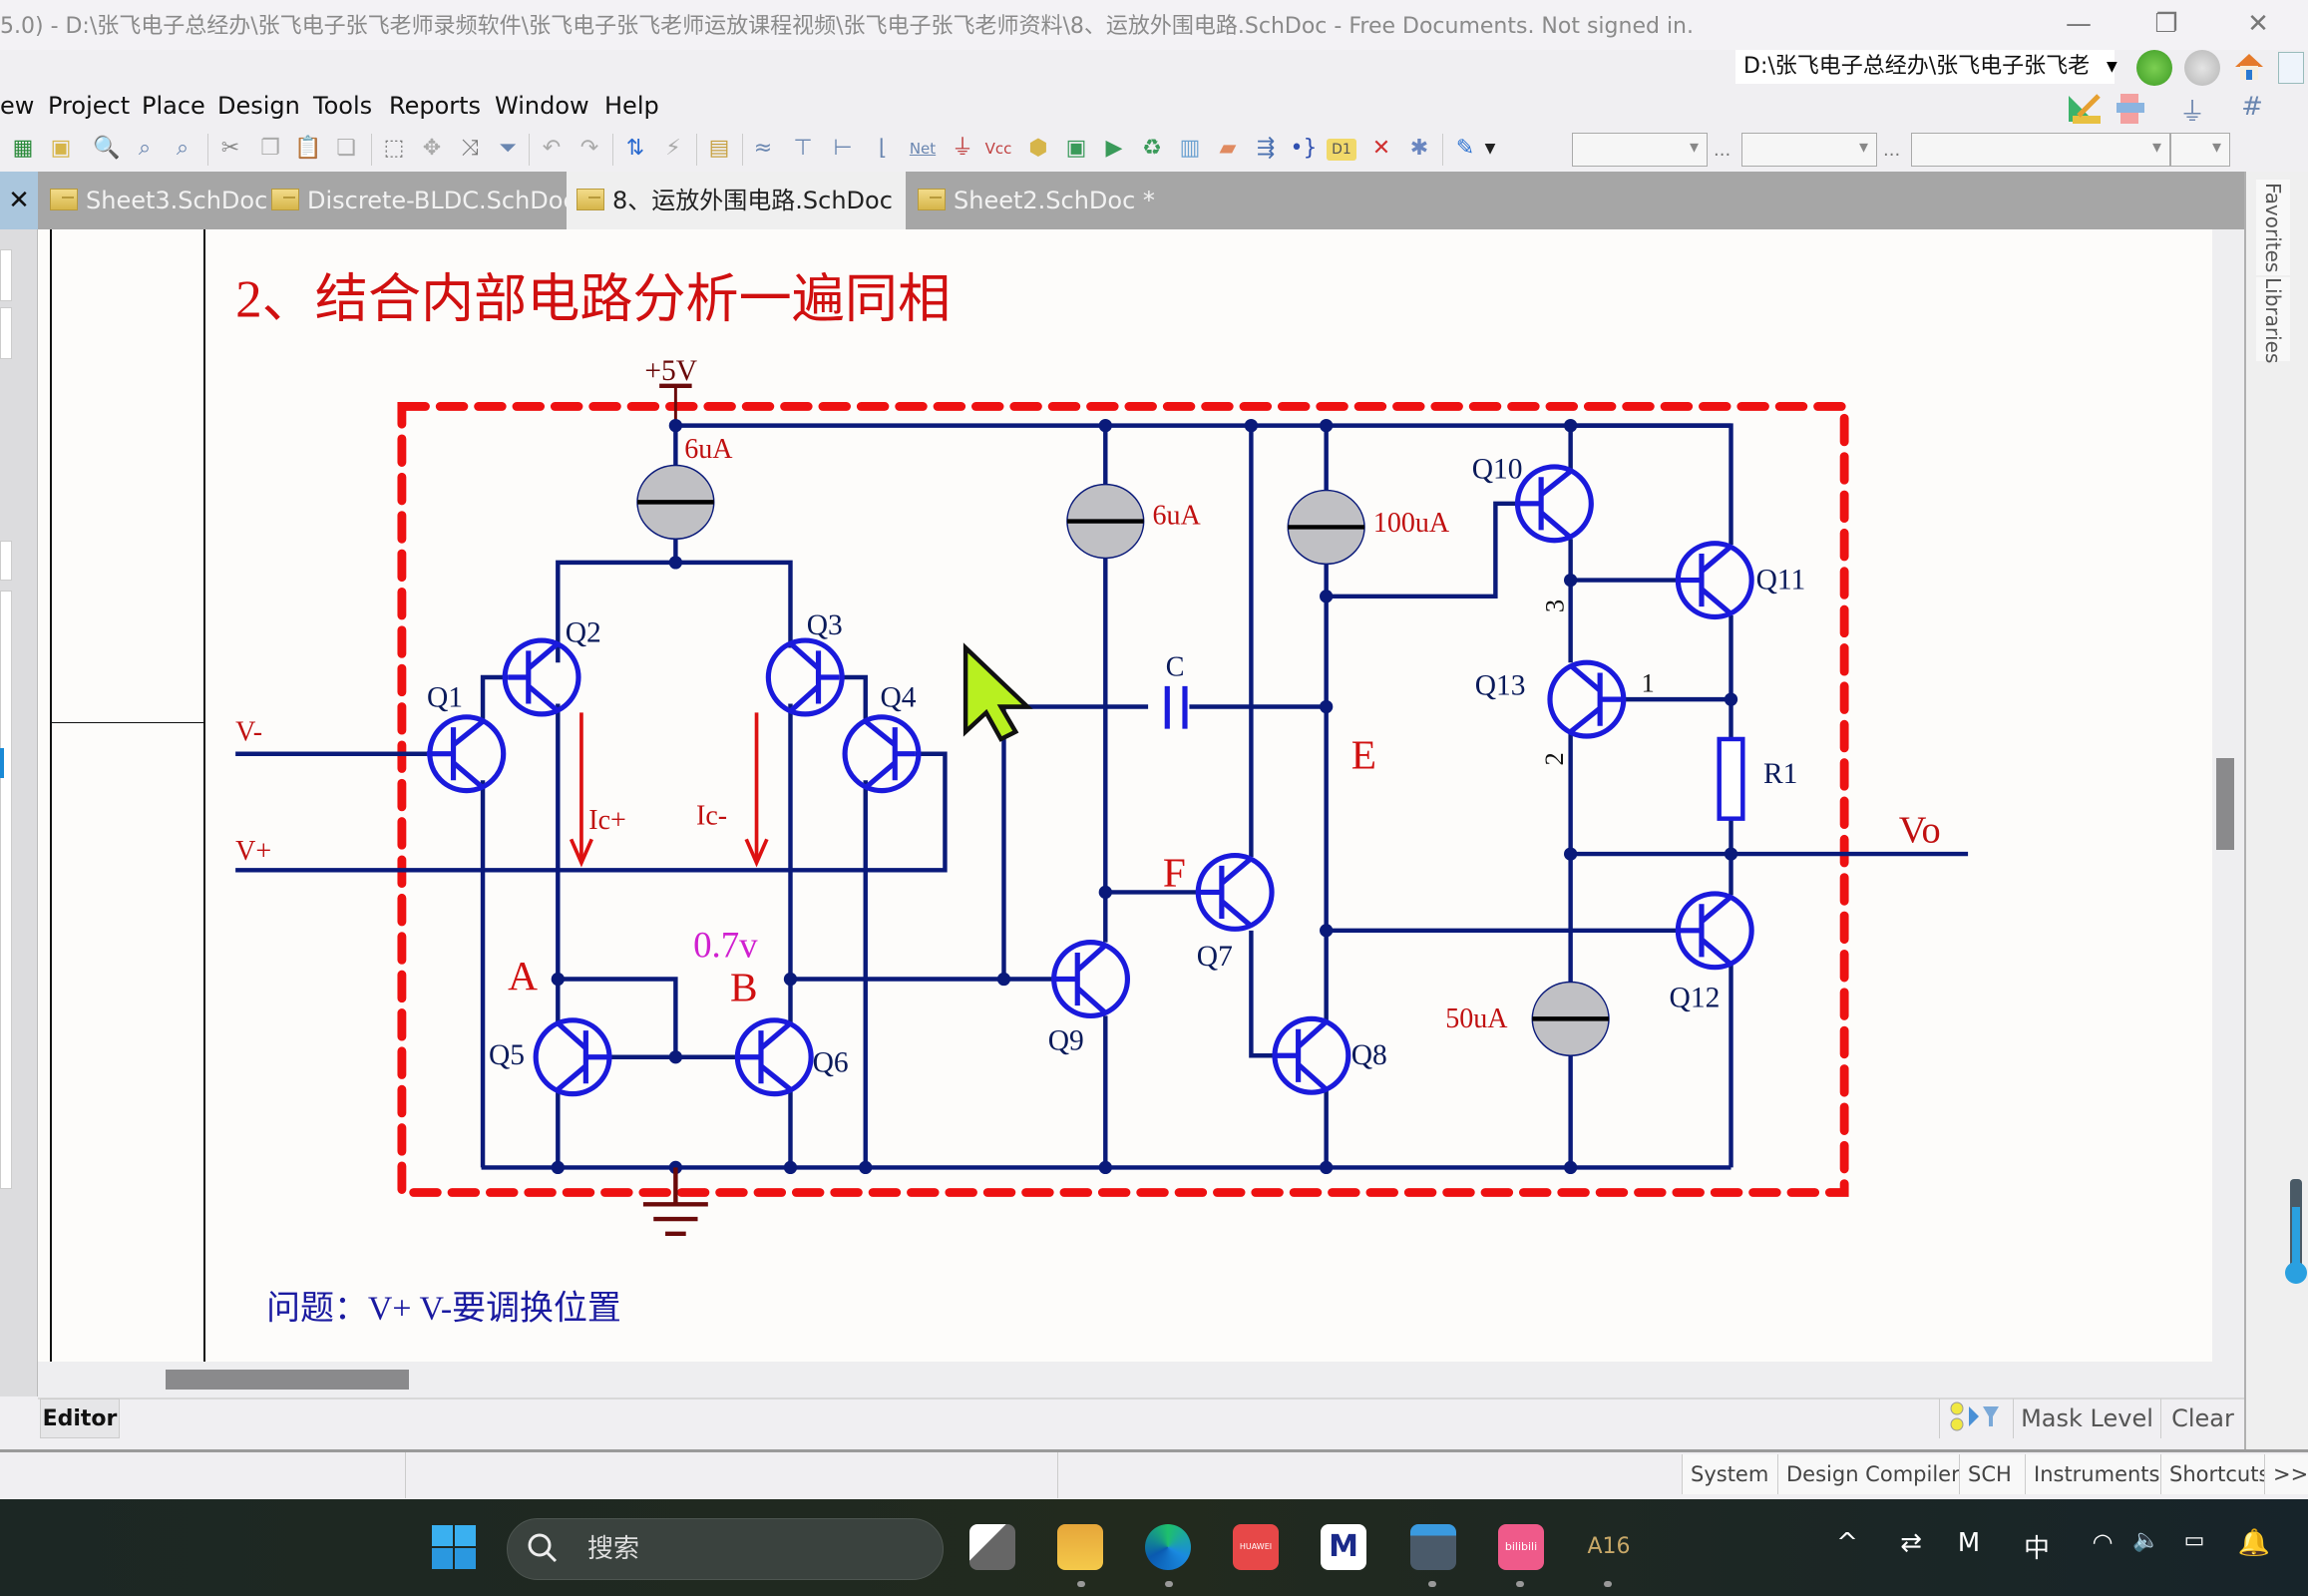 The height and width of the screenshot is (1596, 2308). I want to click on tab-opamp-circuit: 8、运放外围电路.SchDoc, so click(736, 200).